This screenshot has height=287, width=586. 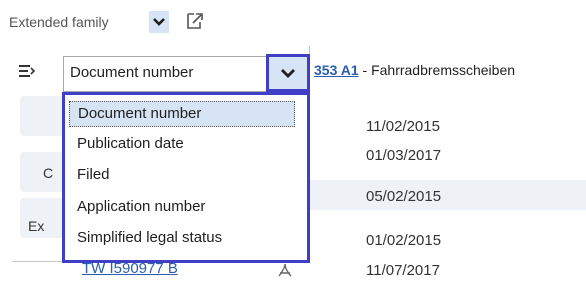 I want to click on result-date: 05/02/2015, so click(x=404, y=196).